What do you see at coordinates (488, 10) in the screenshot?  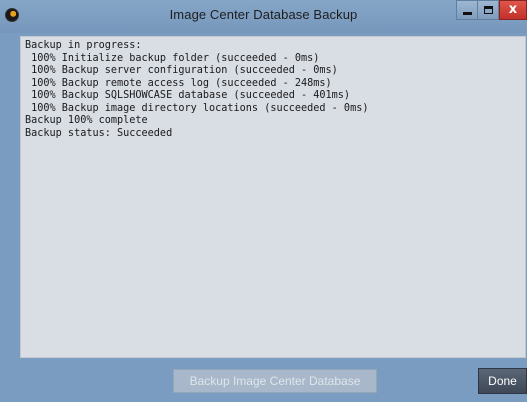 I see `maximize-button` at bounding box center [488, 10].